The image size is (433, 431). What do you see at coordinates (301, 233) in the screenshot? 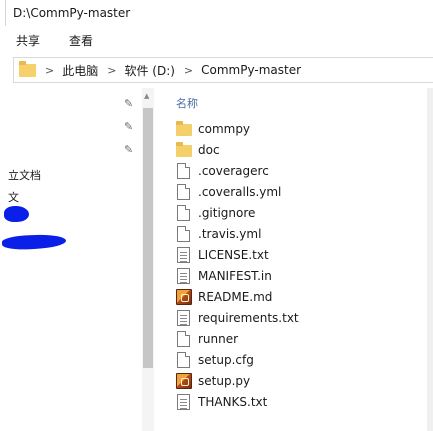
I see `file-row: .travis.yml` at bounding box center [301, 233].